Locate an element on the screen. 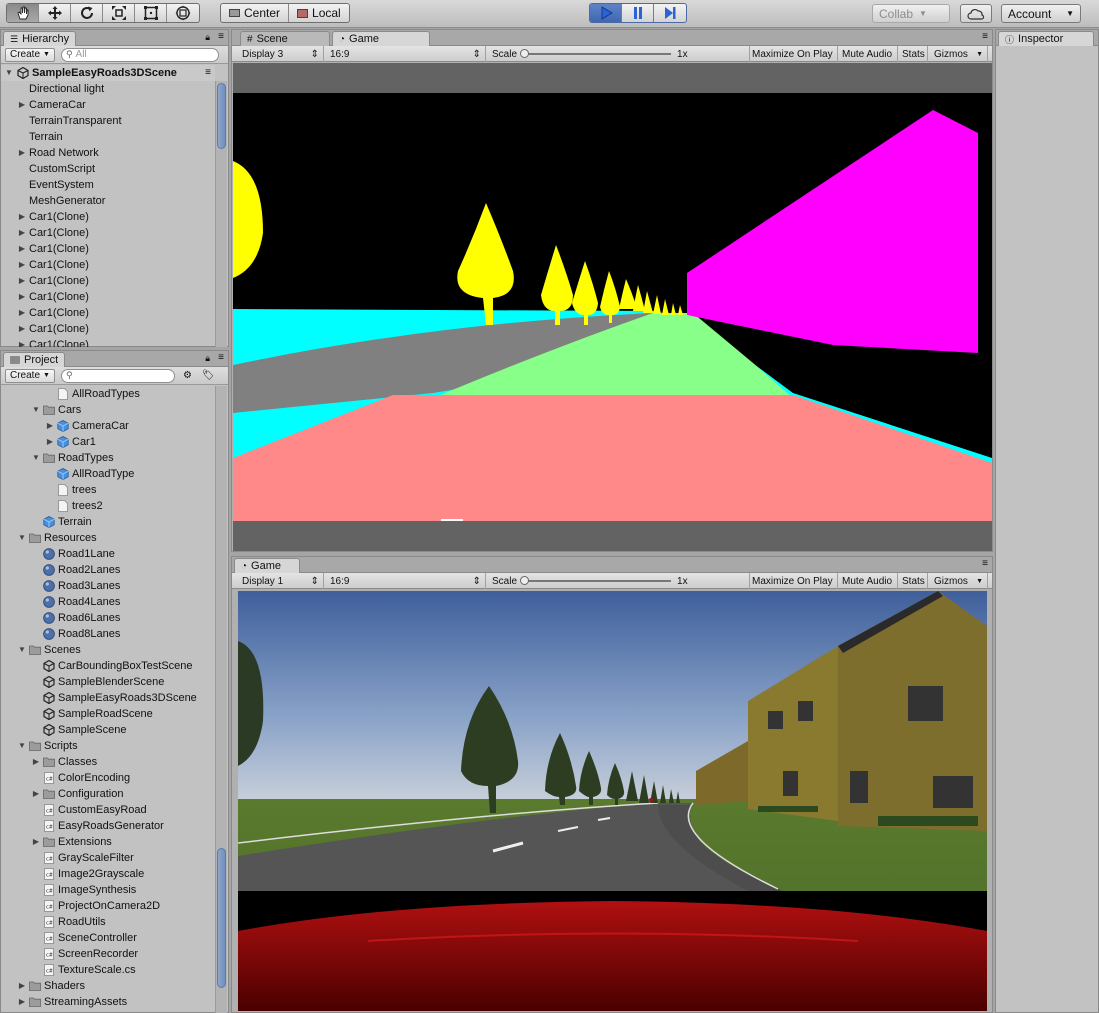 The height and width of the screenshot is (1013, 1099). project-item: ▼ Resources is located at coordinates (107, 538).